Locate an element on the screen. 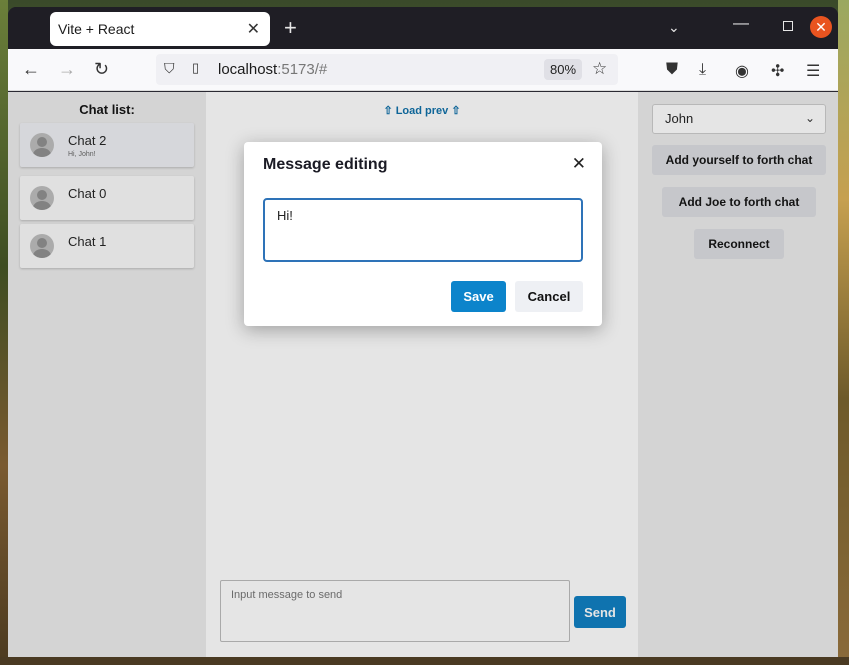 This screenshot has width=849, height=665. dialog-title: Message editing is located at coordinates (325, 164).